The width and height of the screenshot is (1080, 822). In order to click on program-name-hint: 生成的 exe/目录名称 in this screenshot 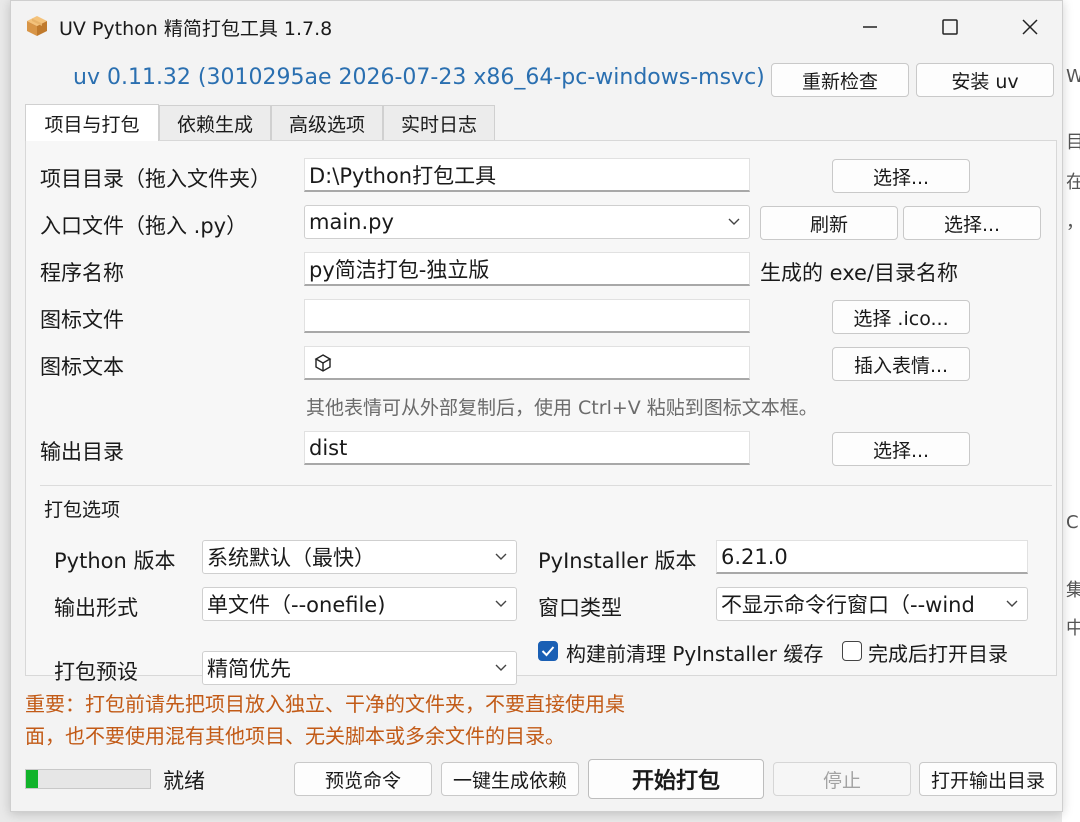, I will do `click(859, 273)`.